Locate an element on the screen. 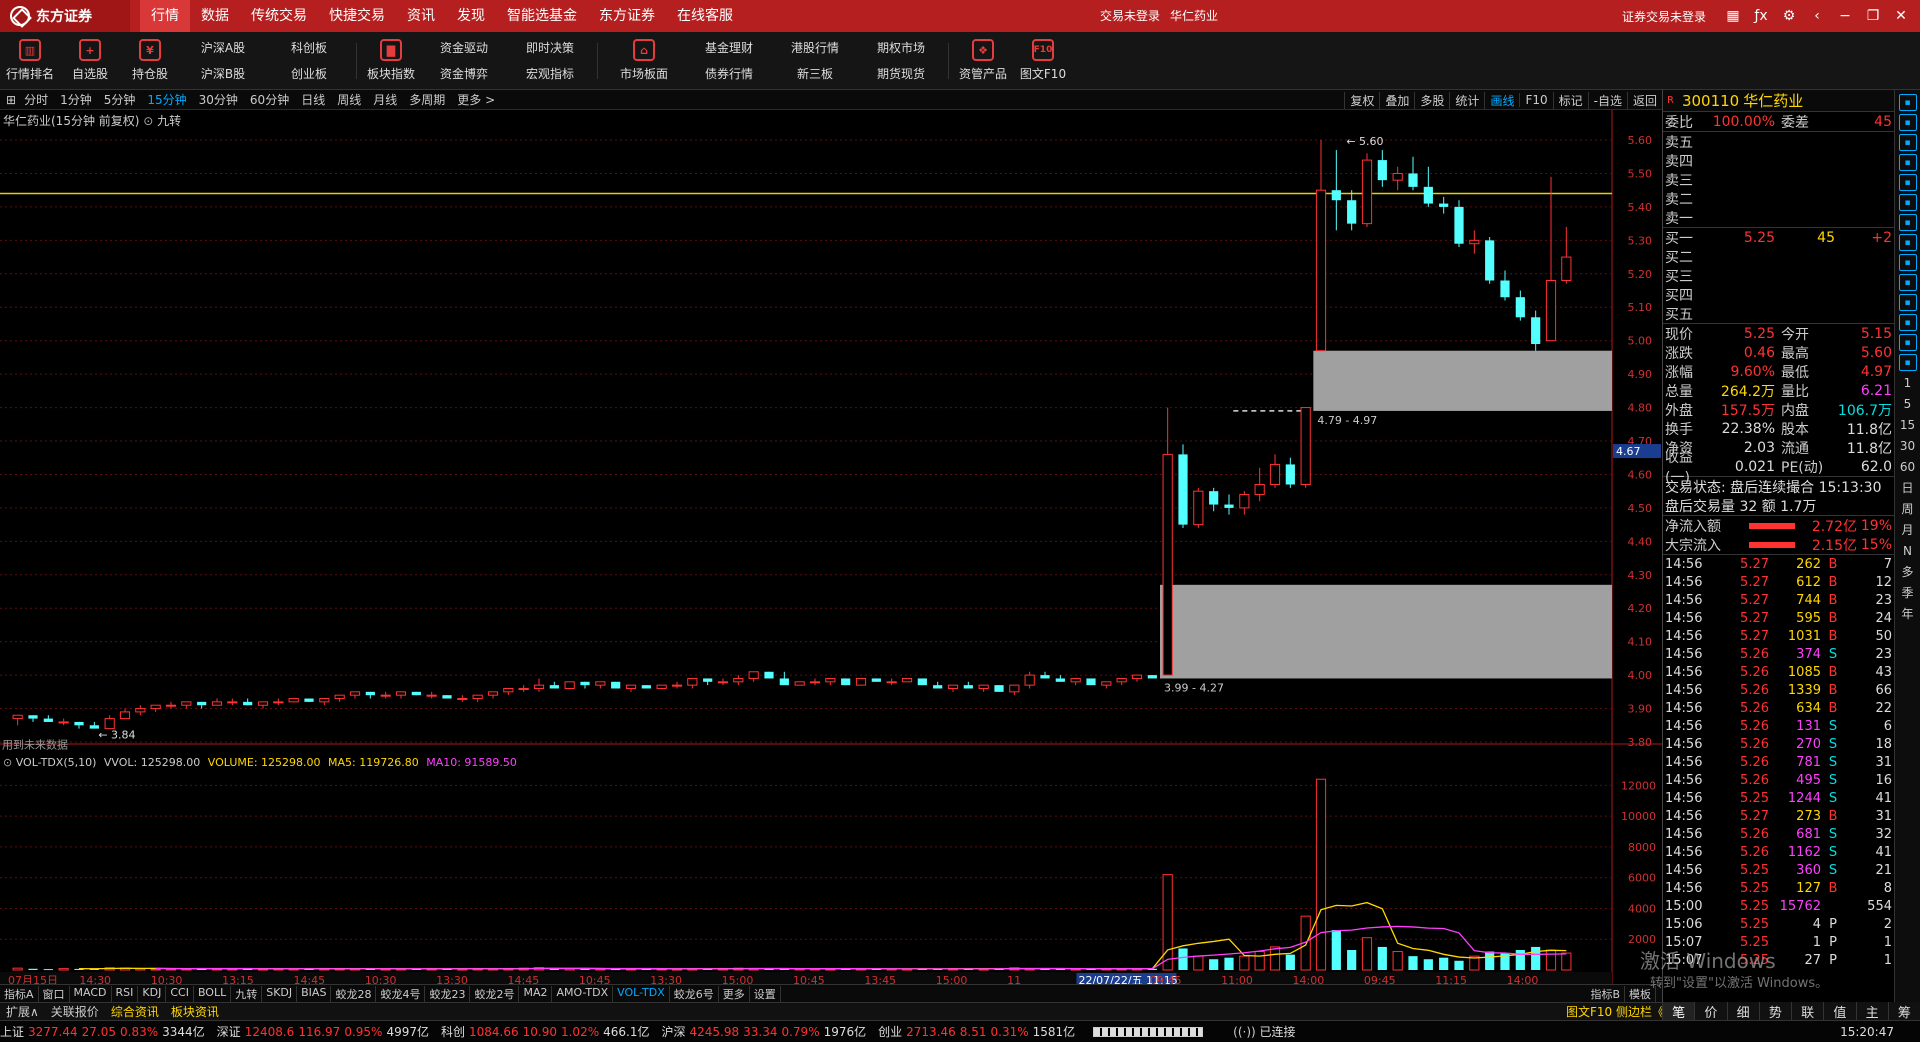 This screenshot has width=1920, height=1042. indicator-6: BOLL is located at coordinates (213, 993).